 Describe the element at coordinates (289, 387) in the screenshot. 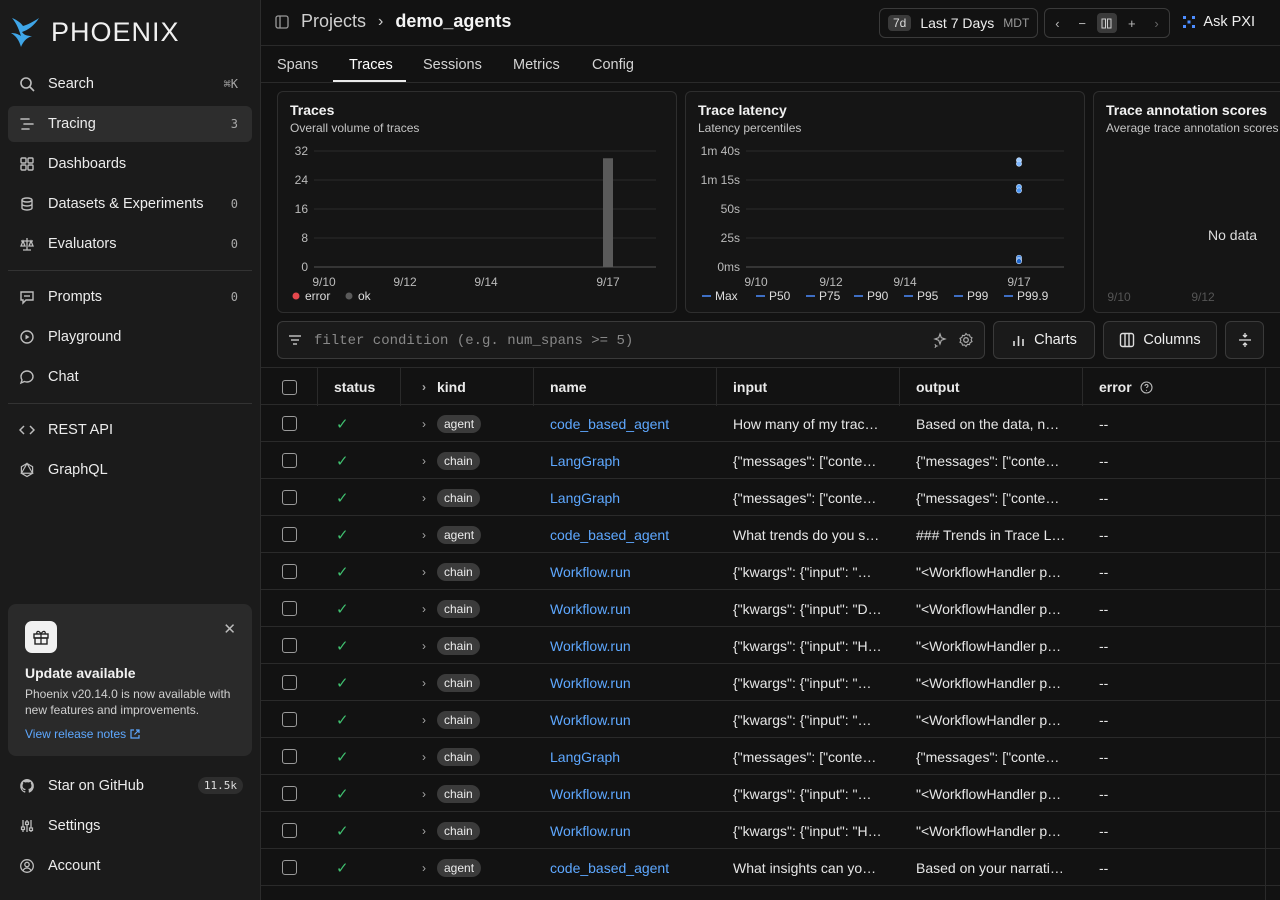

I see `select-all-checkbox` at that location.